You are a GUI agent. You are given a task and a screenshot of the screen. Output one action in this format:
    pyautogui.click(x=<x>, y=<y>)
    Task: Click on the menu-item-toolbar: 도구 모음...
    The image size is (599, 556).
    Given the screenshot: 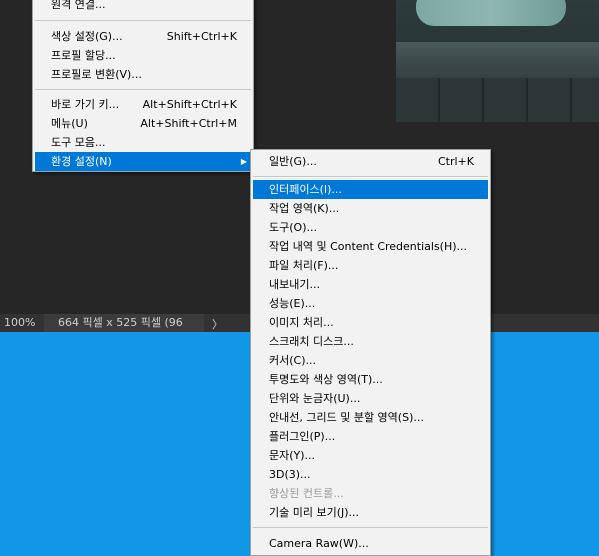 What is the action you would take?
    pyautogui.click(x=143, y=142)
    